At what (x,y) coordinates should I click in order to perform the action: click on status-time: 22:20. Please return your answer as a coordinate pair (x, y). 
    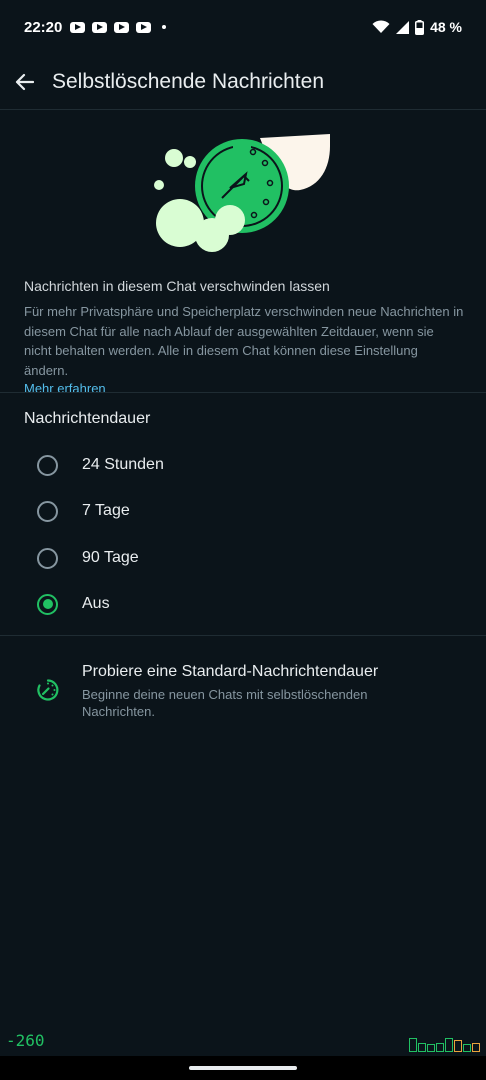
    Looking at the image, I should click on (43, 27).